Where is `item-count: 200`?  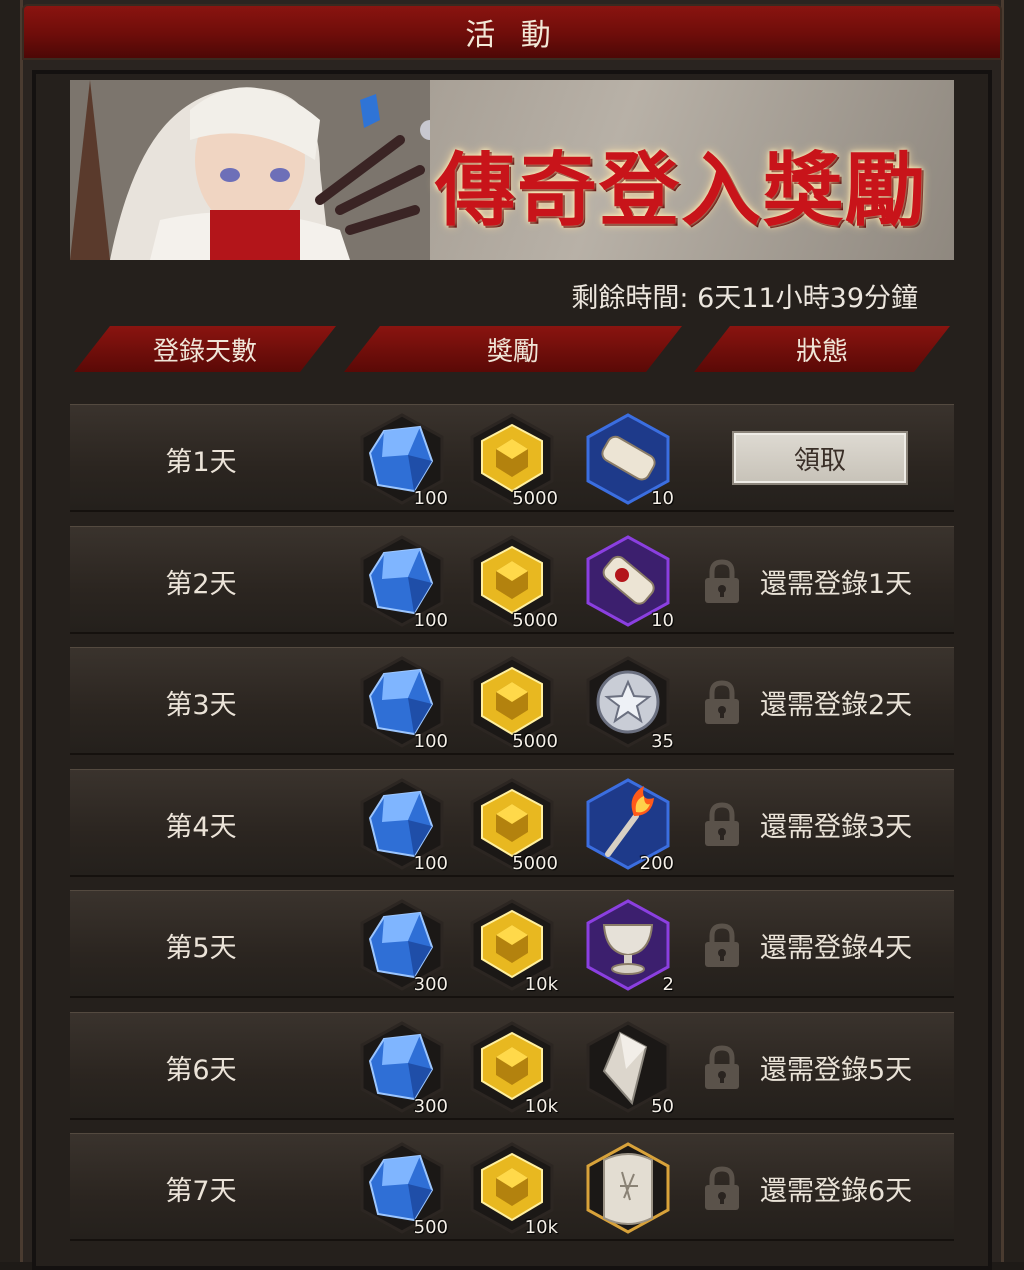 item-count: 200 is located at coordinates (656, 863).